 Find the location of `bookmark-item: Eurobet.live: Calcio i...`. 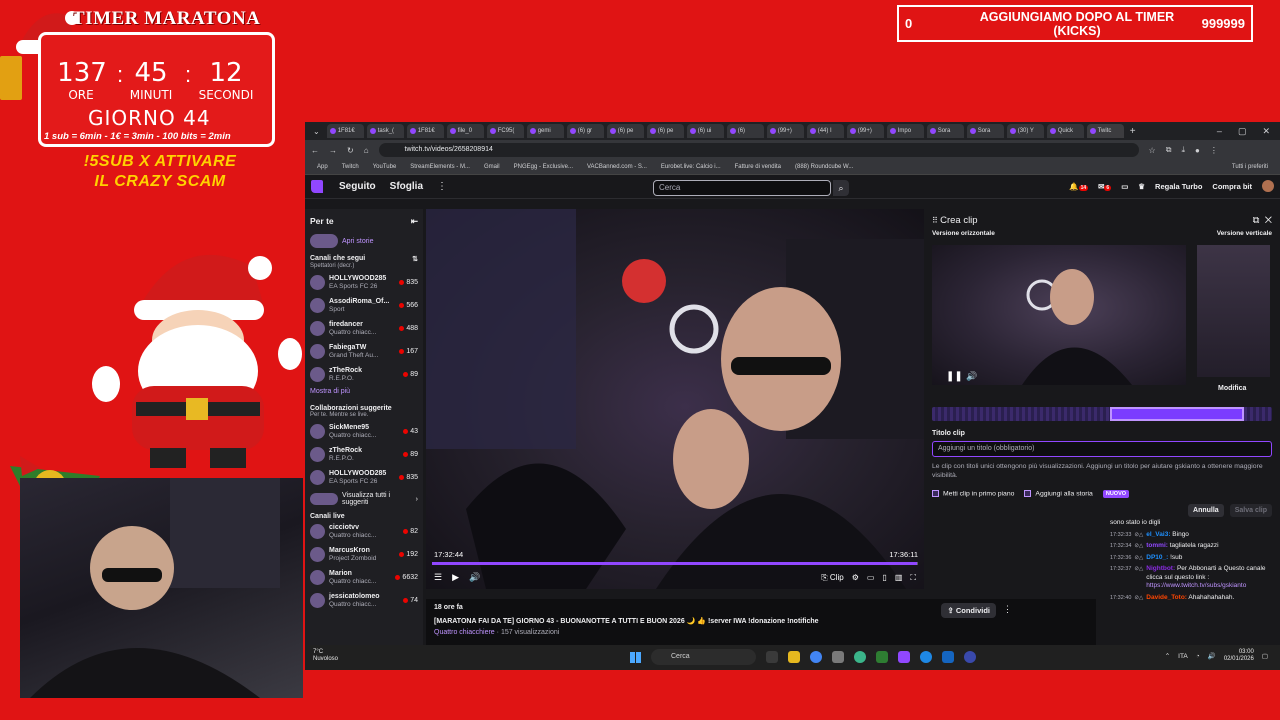

bookmark-item: Eurobet.live: Calcio i... is located at coordinates (691, 167).